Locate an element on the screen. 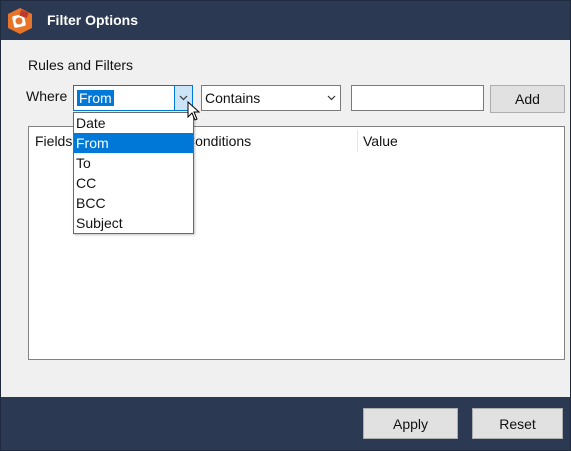  rules-section-label: Rules and Filters is located at coordinates (81, 65).